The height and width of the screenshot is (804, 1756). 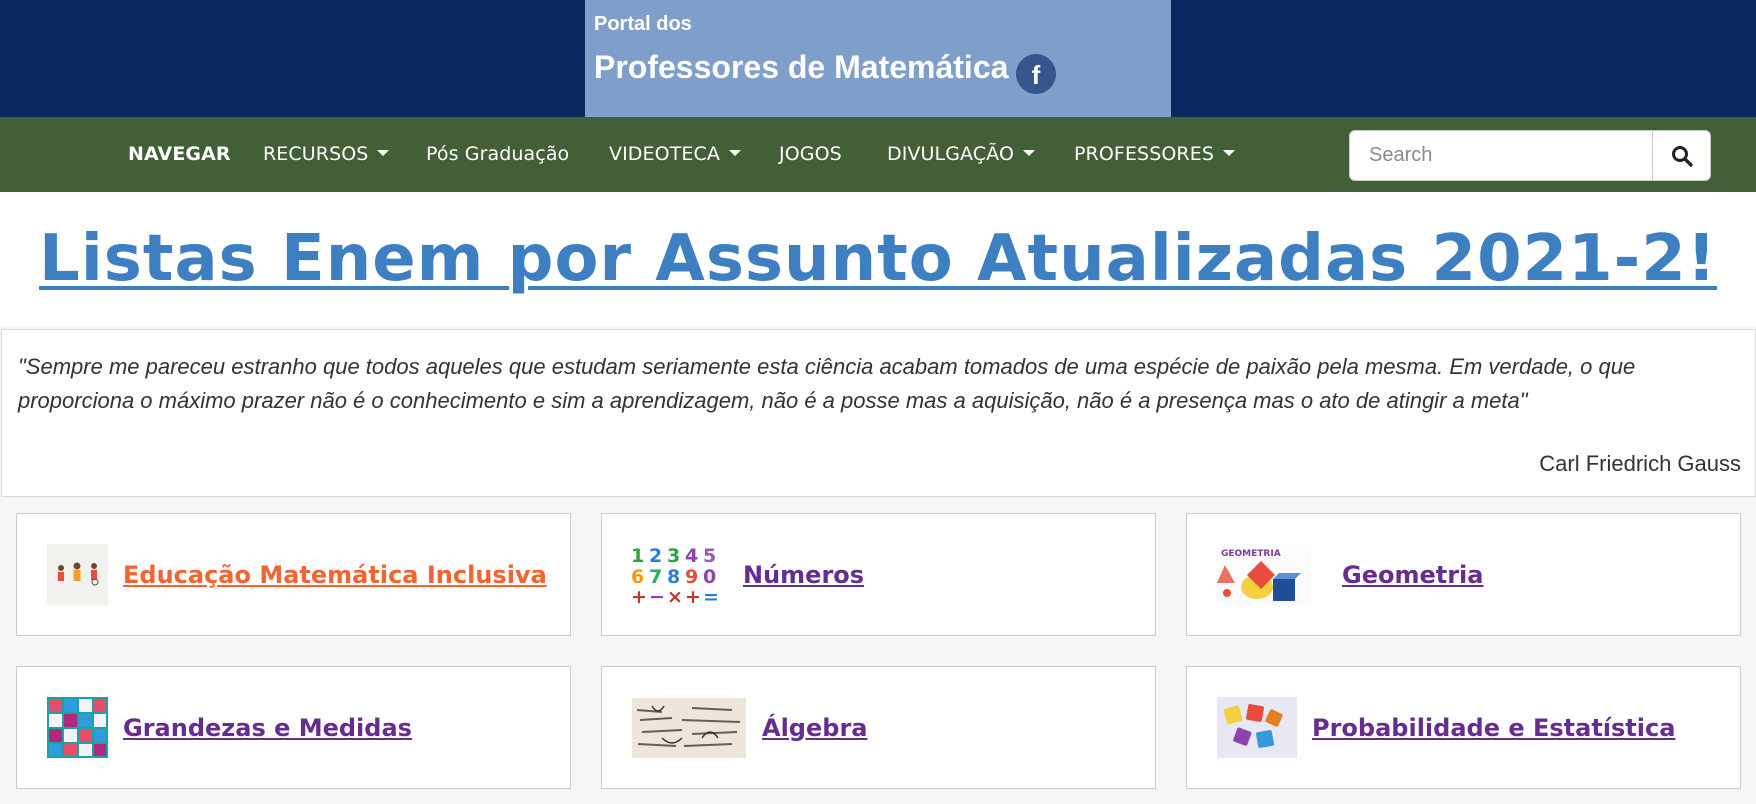 I want to click on nav-navegar: NAVEGAR, so click(x=179, y=154).